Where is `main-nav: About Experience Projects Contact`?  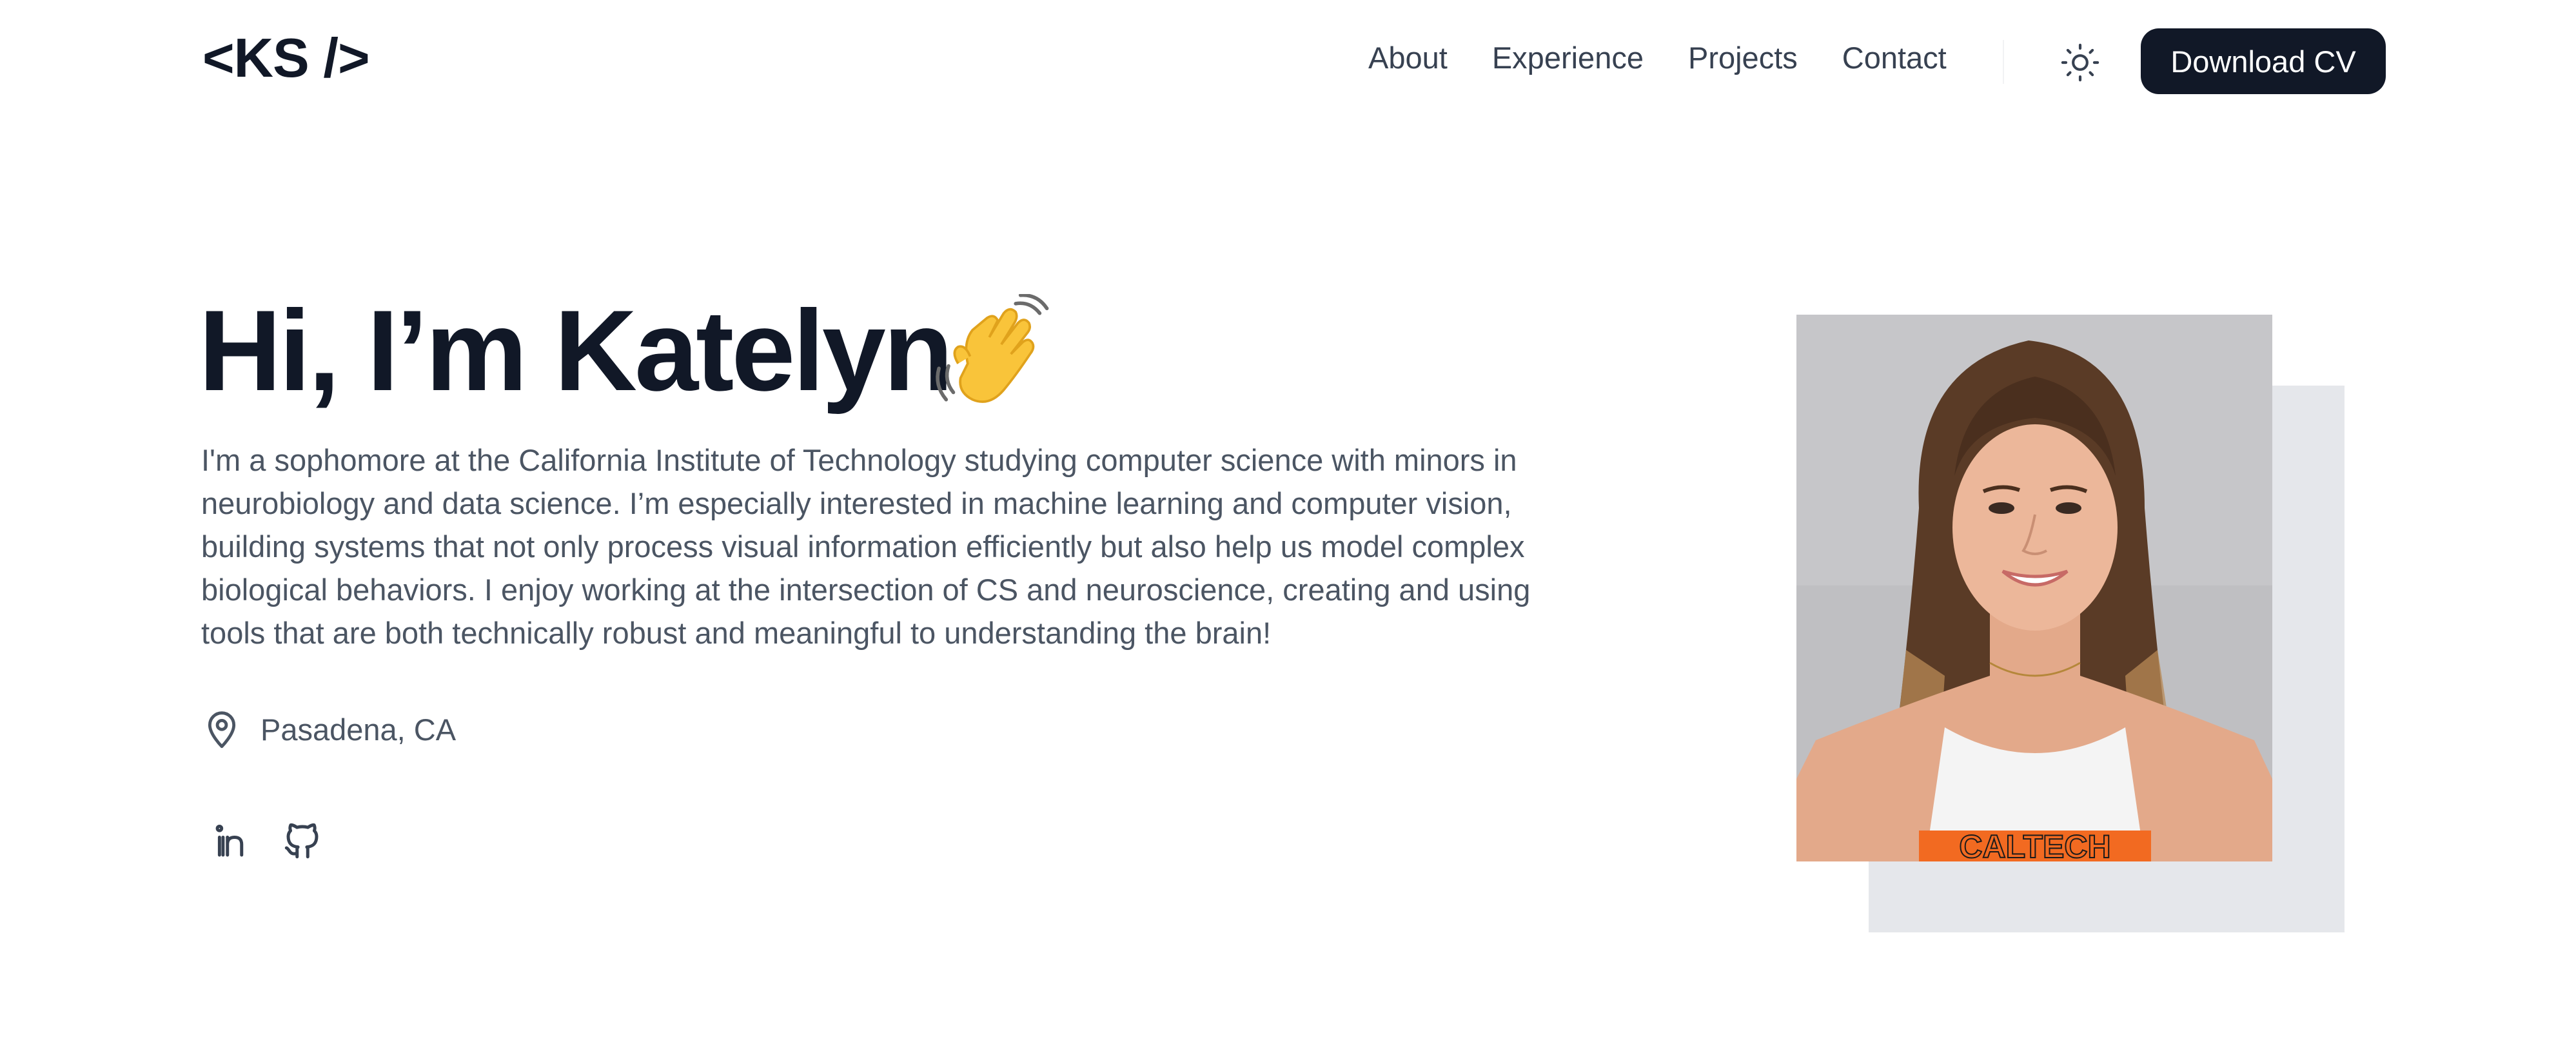
main-nav: About Experience Projects Contact is located at coordinates (1657, 58).